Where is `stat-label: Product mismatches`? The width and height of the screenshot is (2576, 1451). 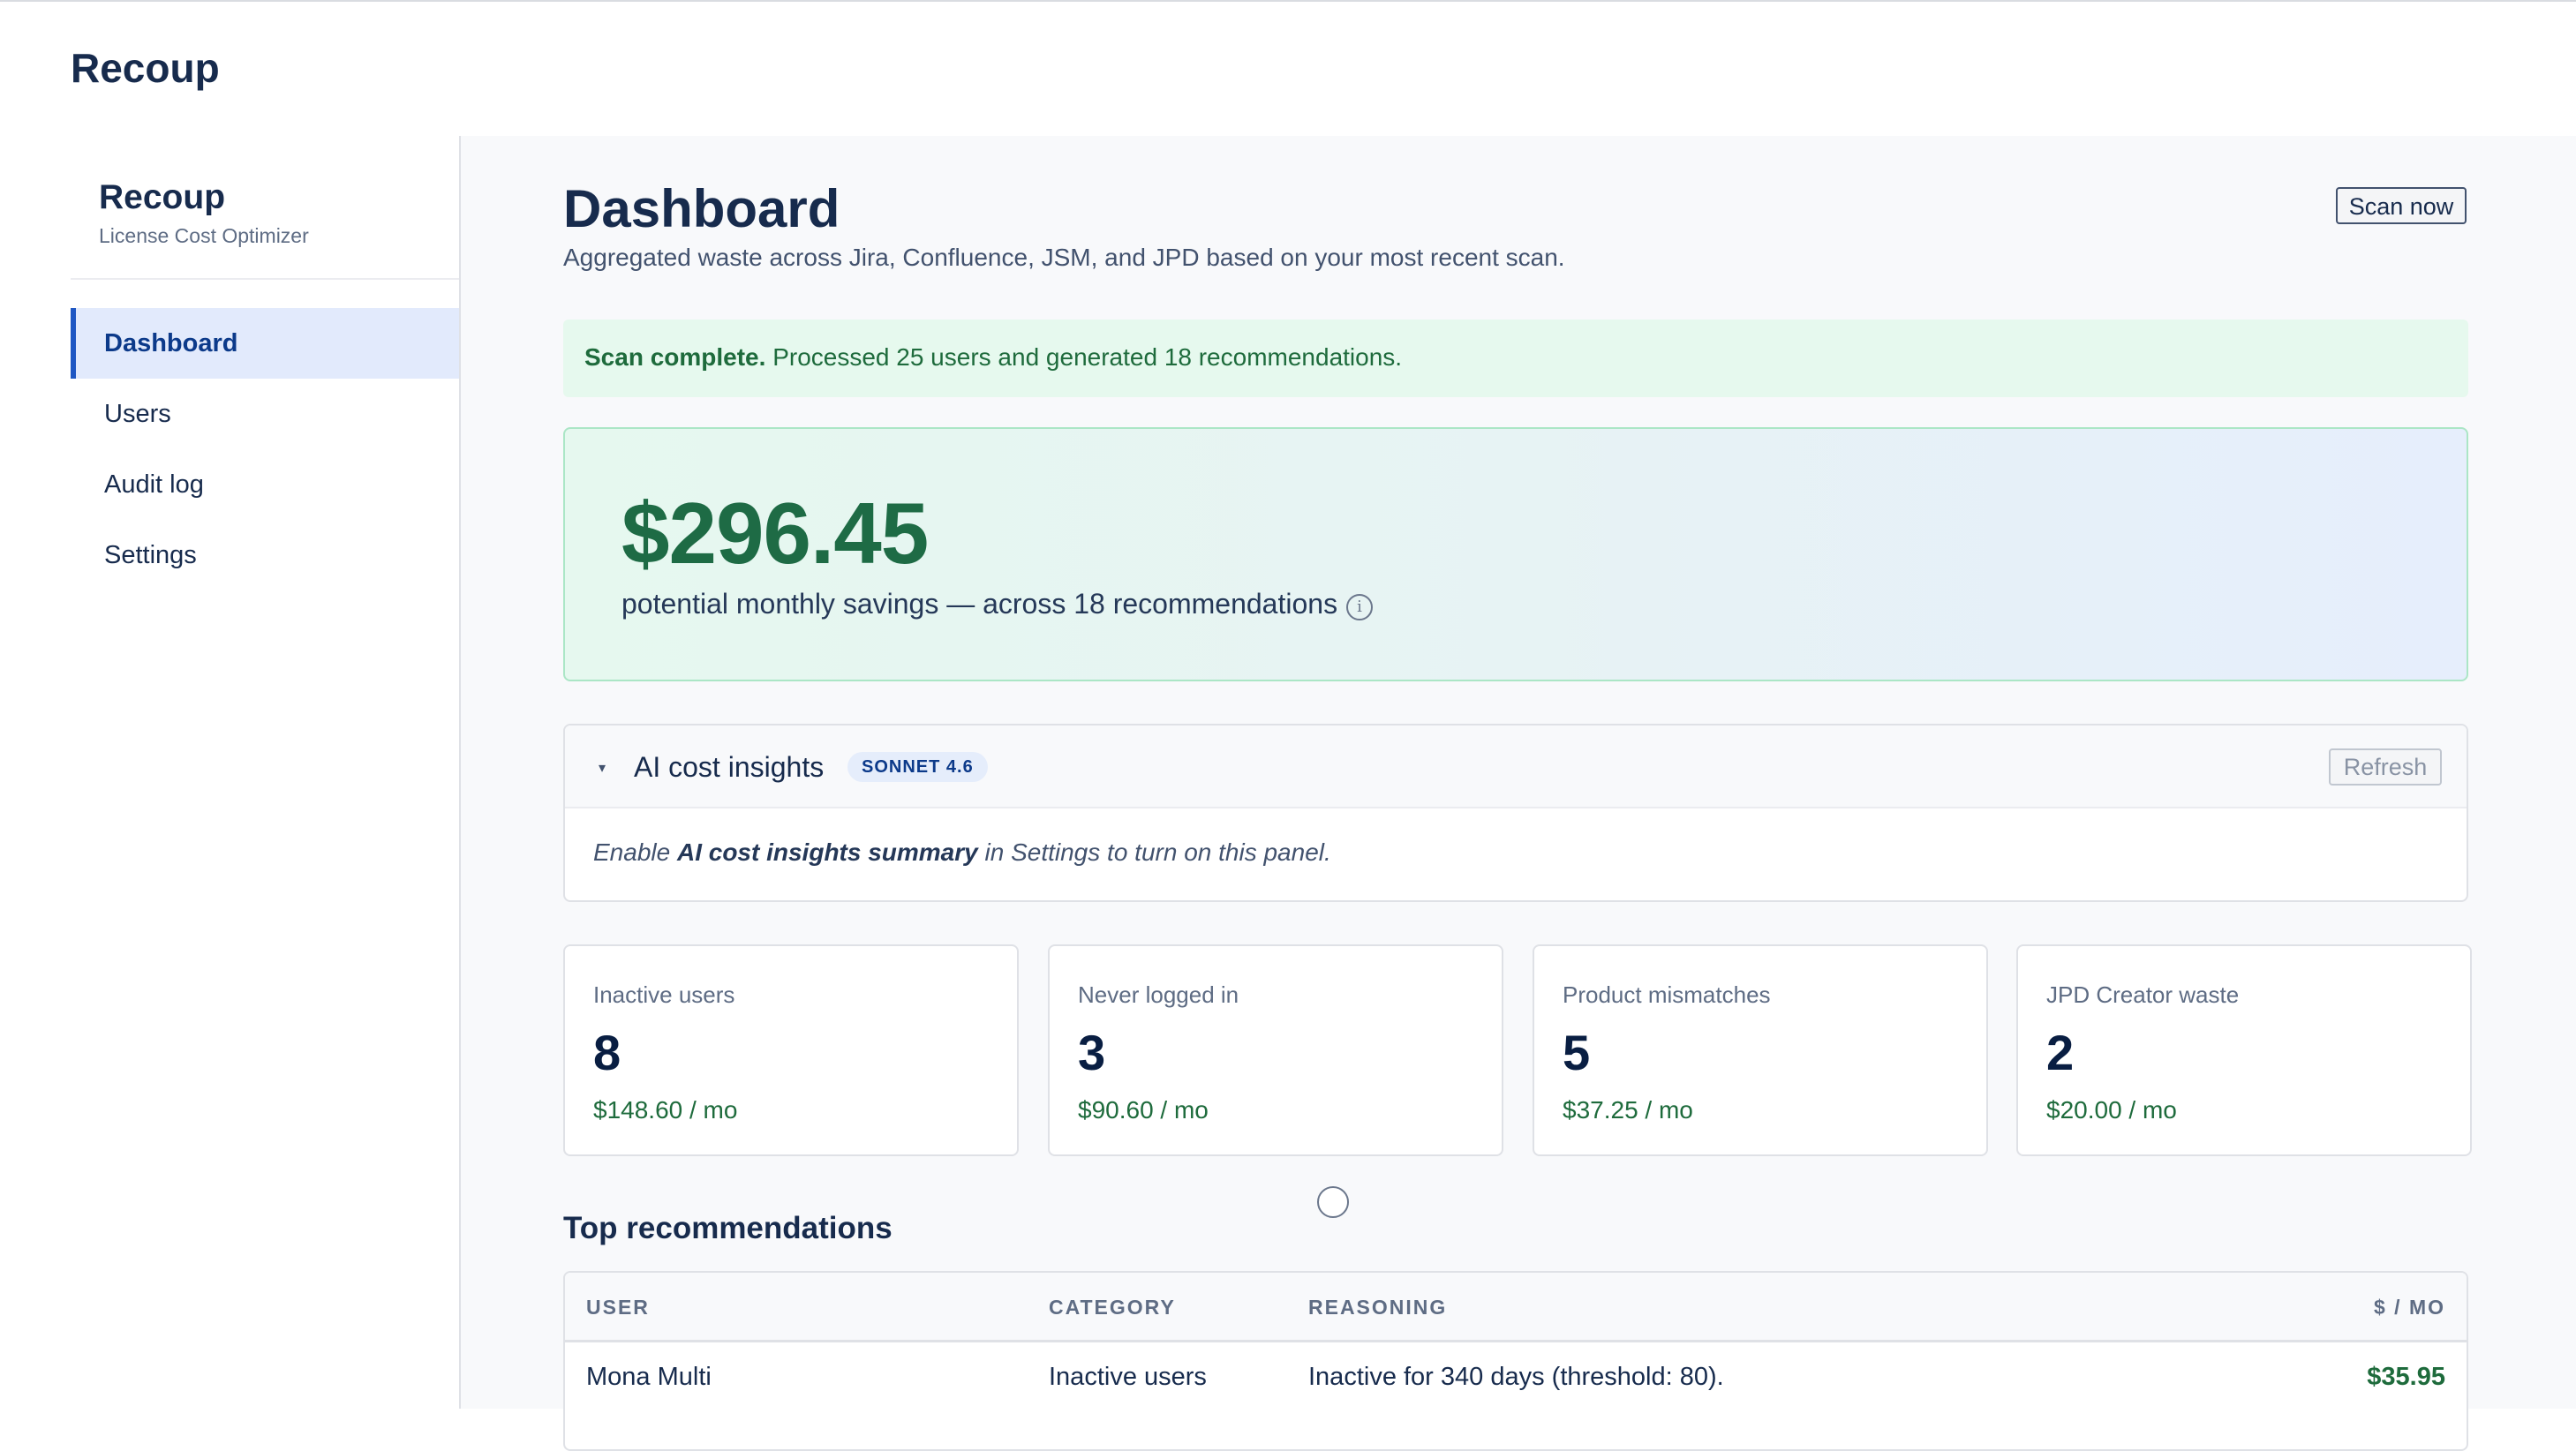 stat-label: Product mismatches is located at coordinates (1667, 994).